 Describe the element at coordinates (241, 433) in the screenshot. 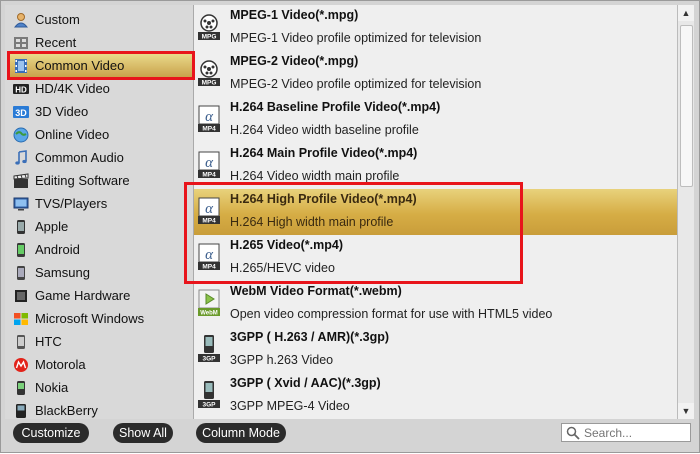

I see `column-mode-button: Column Mode` at that location.